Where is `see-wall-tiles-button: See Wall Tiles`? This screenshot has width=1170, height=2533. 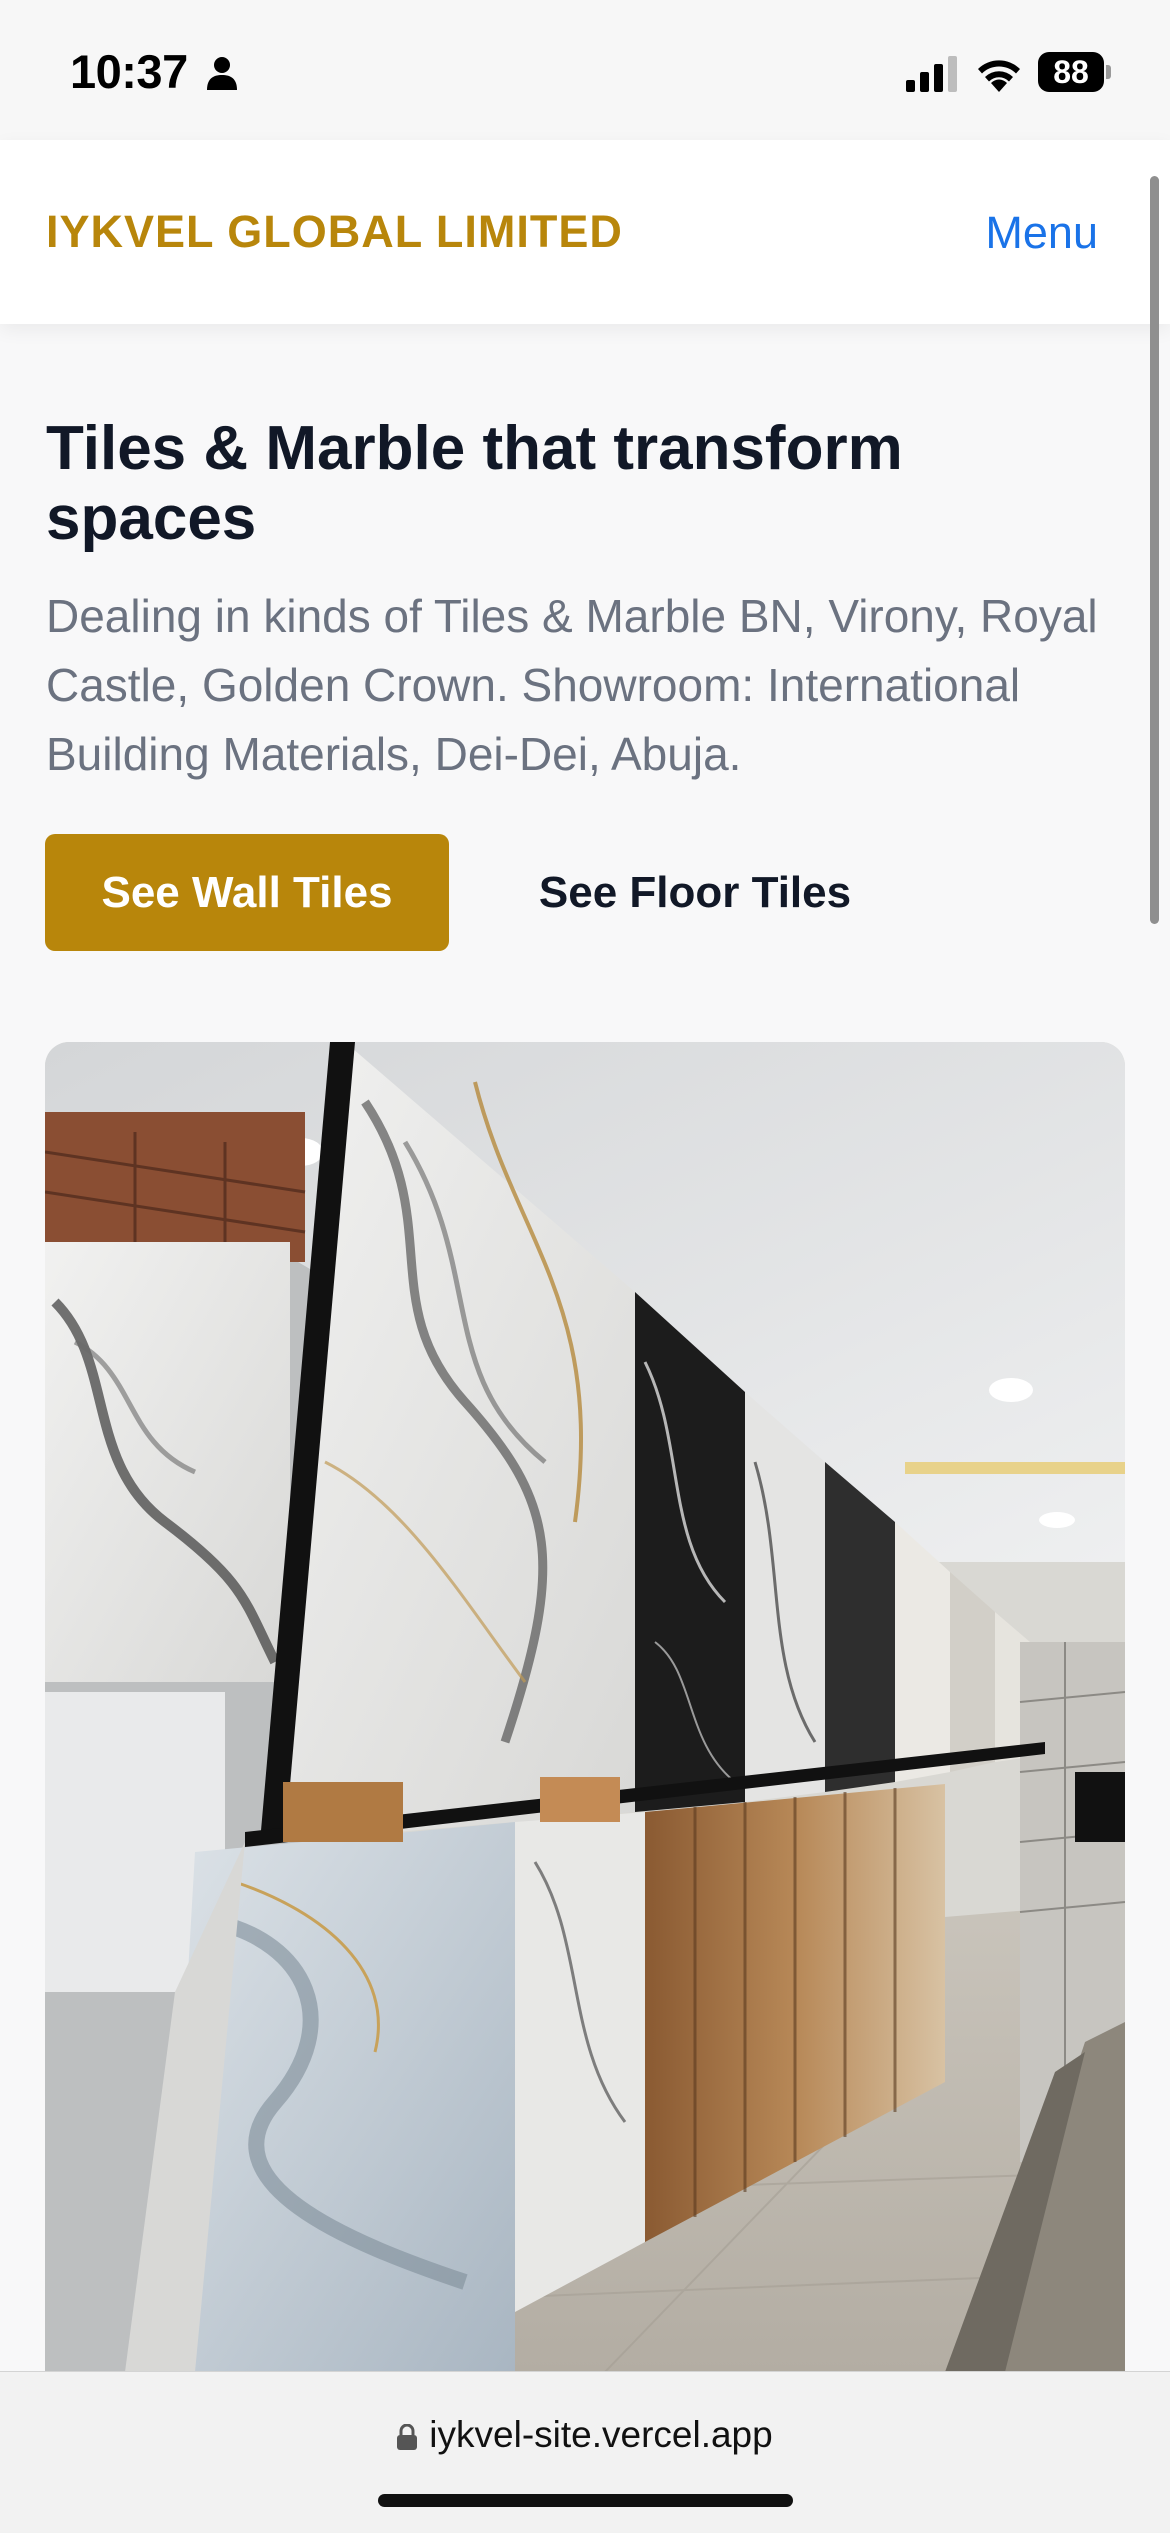 see-wall-tiles-button: See Wall Tiles is located at coordinates (247, 892).